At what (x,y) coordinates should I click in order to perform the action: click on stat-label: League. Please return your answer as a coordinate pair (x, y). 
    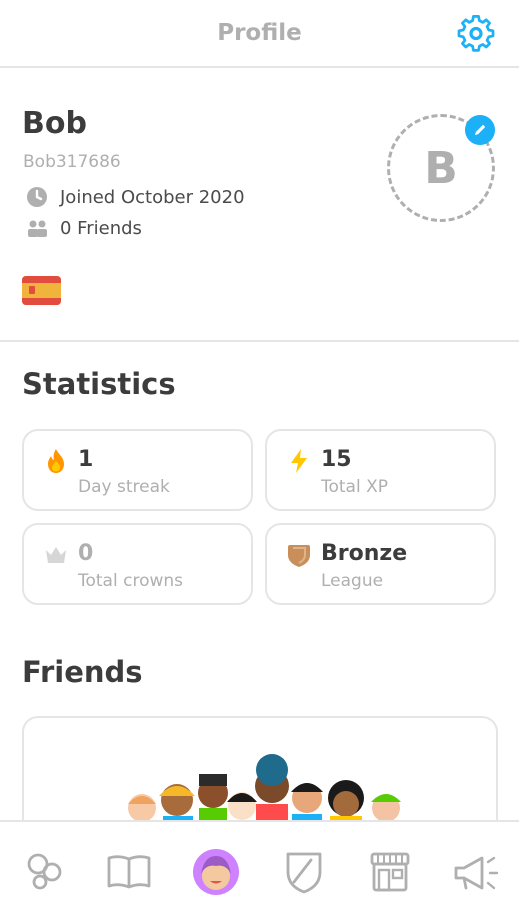
    Looking at the image, I should click on (352, 581).